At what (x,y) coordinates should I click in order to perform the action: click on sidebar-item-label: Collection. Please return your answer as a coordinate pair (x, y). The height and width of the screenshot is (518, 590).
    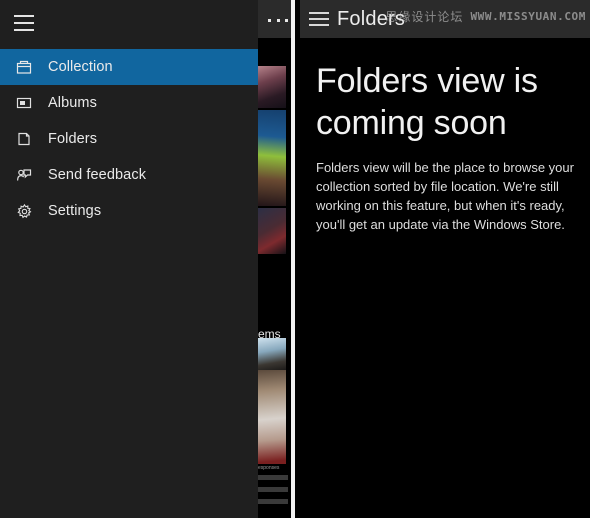
    Looking at the image, I should click on (80, 67).